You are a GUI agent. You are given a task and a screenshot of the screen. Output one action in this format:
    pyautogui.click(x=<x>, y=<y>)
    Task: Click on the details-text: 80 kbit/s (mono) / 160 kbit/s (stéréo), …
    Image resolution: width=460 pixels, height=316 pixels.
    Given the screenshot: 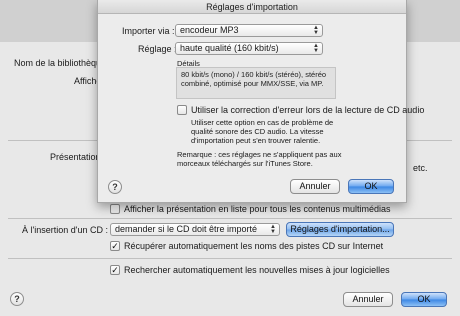 What is the action you would take?
    pyautogui.click(x=254, y=79)
    